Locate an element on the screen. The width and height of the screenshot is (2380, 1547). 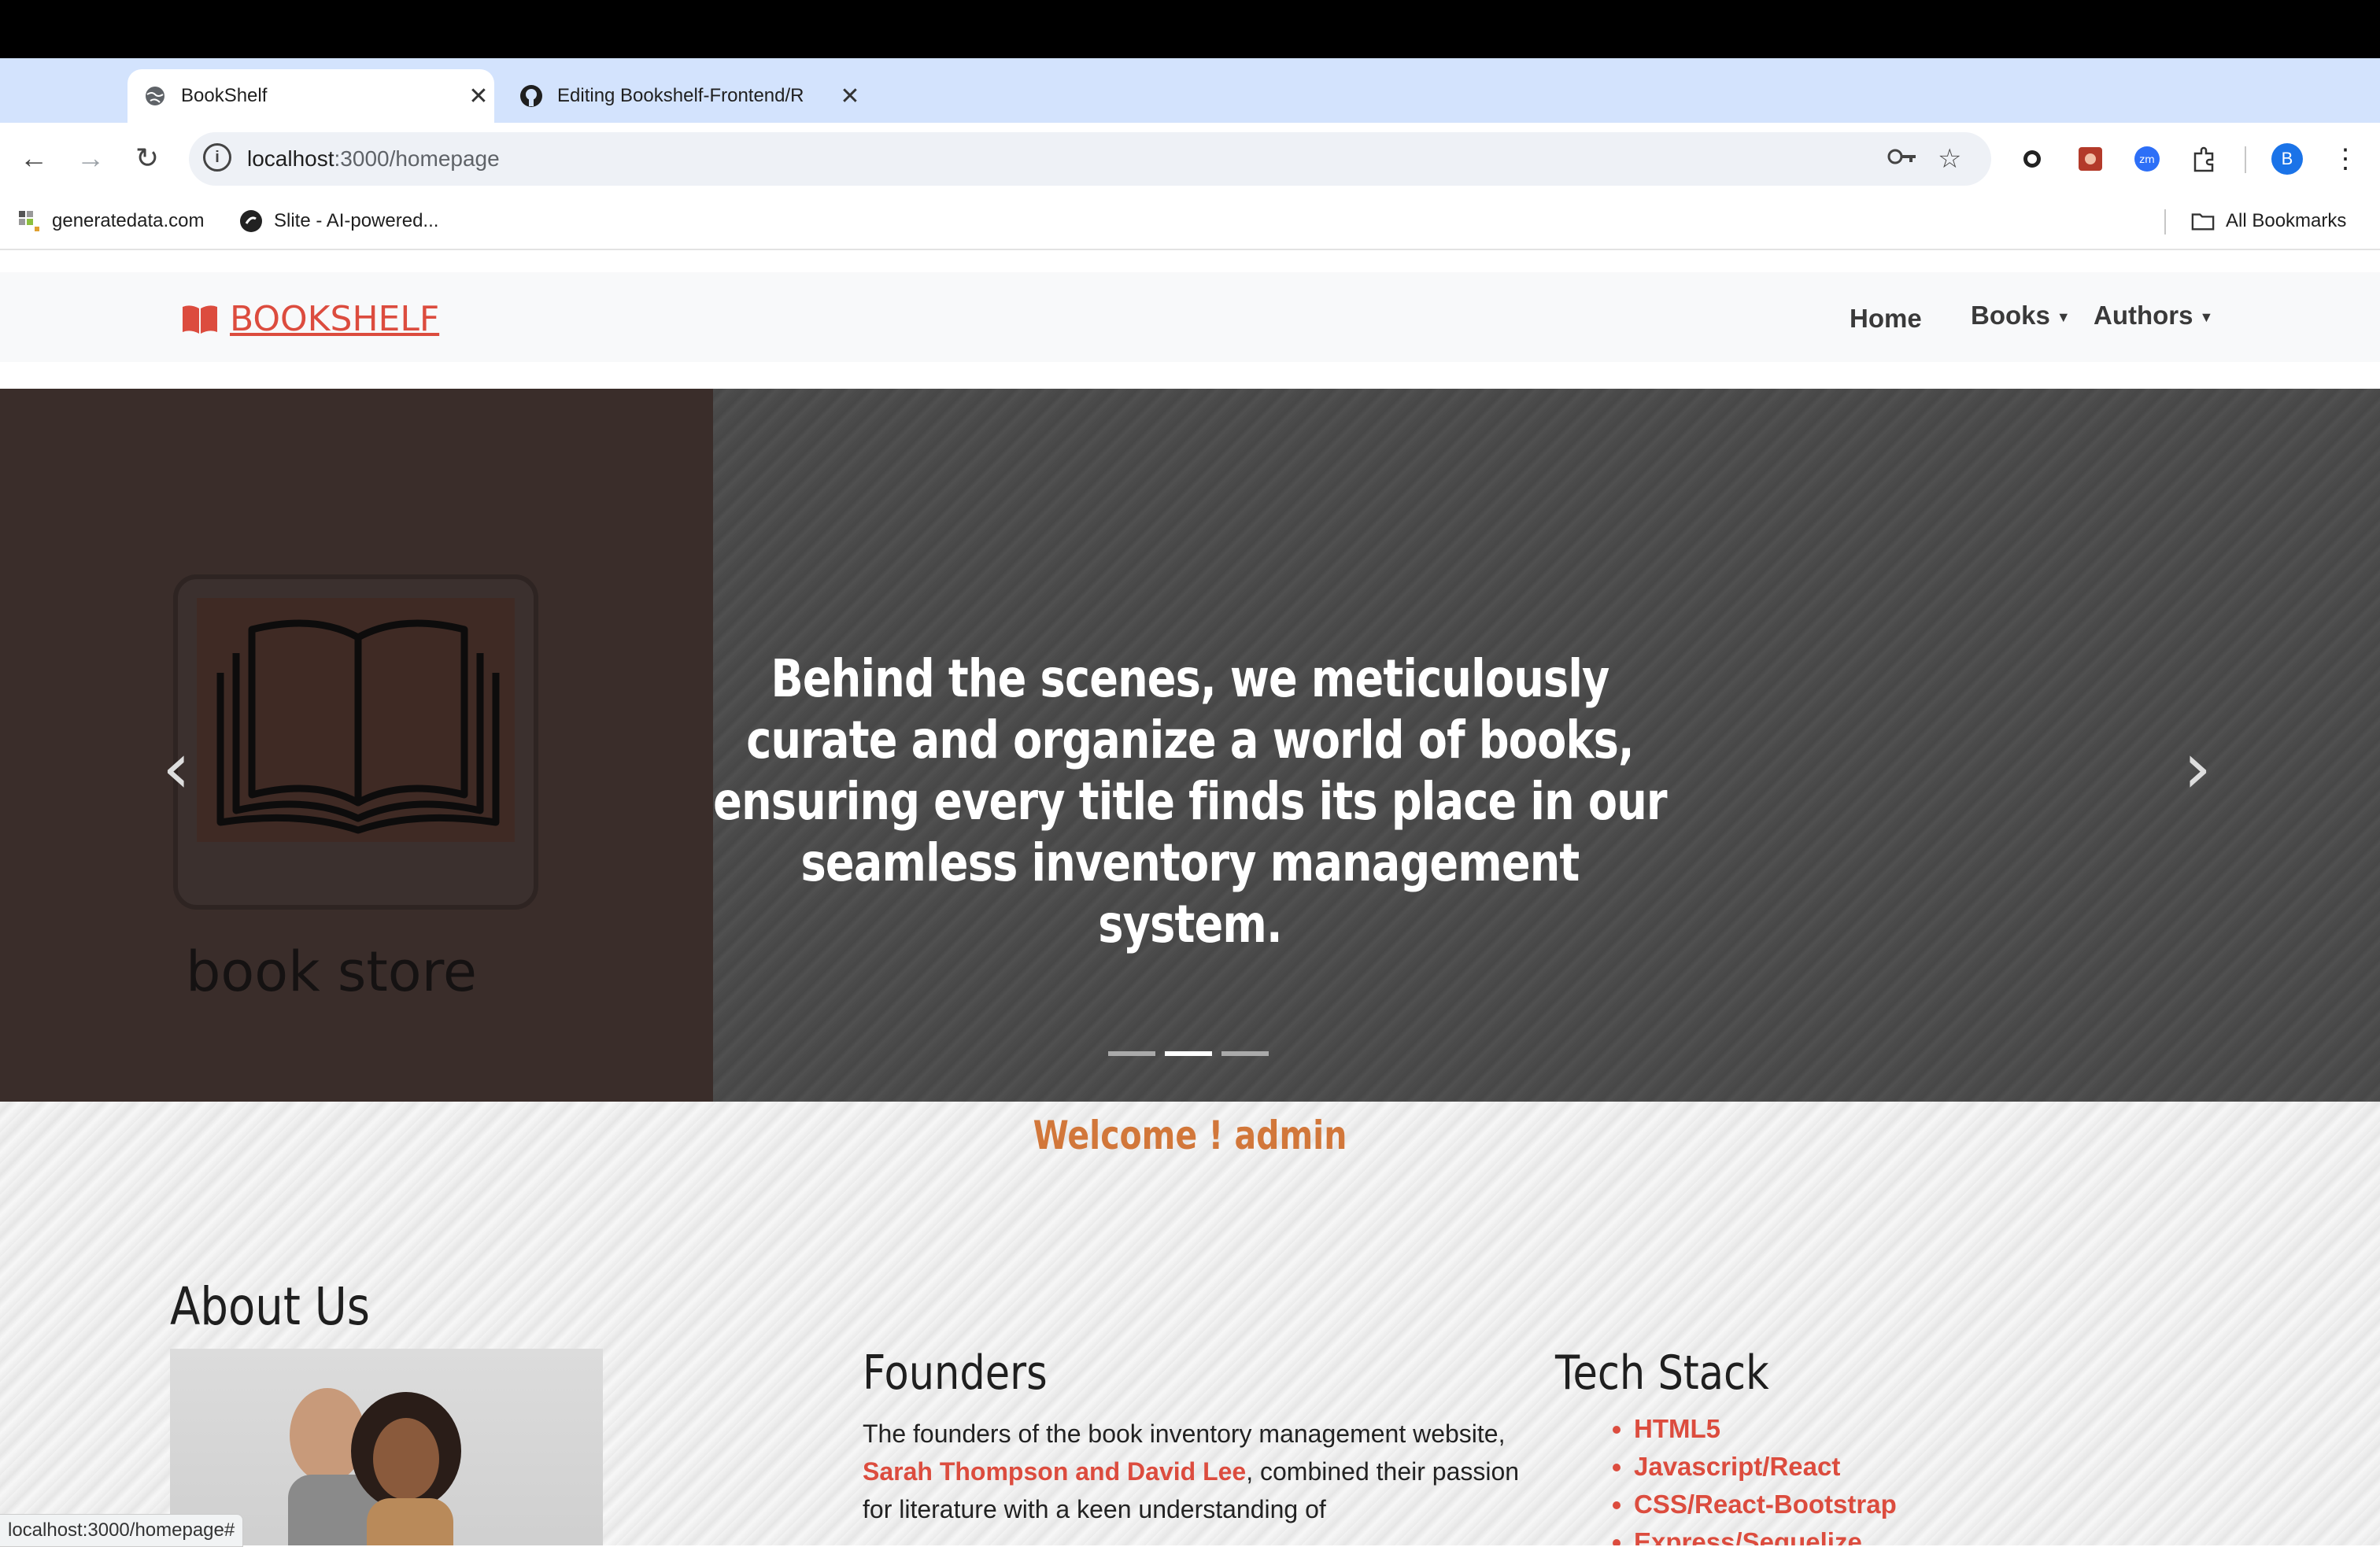
browser-toolbar: ← → ↻ i localhost:3000/homepage ☆ zm B ⋮ is located at coordinates (1190, 159).